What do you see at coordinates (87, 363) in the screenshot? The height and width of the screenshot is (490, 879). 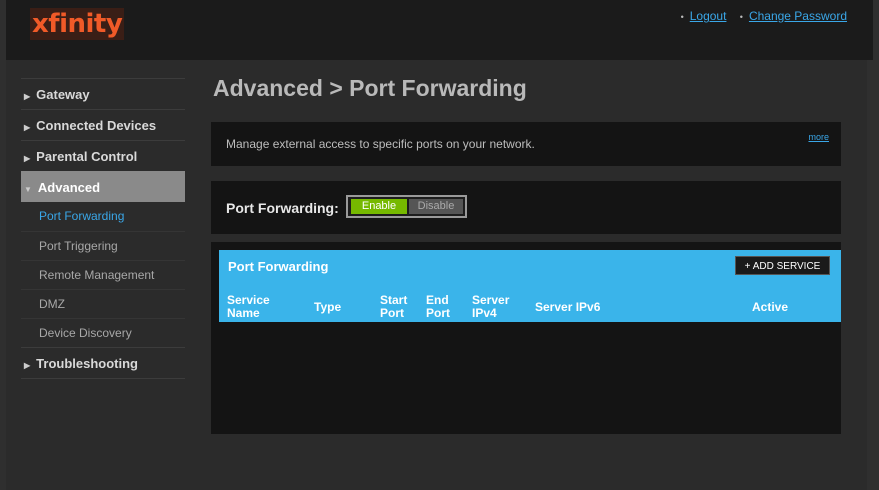 I see `sidebar-item-label: Troubleshooting` at bounding box center [87, 363].